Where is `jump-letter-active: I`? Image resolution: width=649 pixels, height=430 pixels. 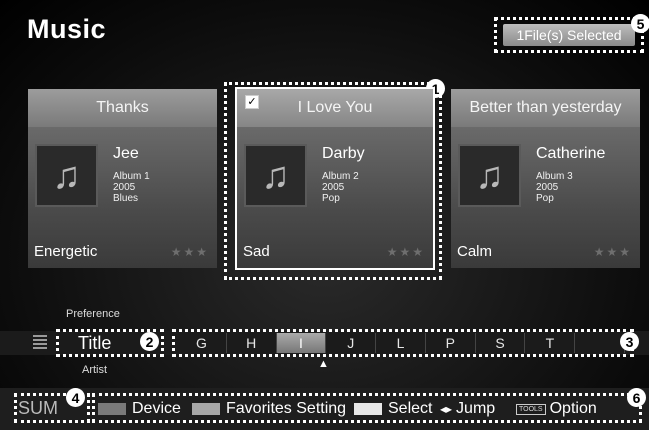
jump-letter-active: I is located at coordinates (301, 343).